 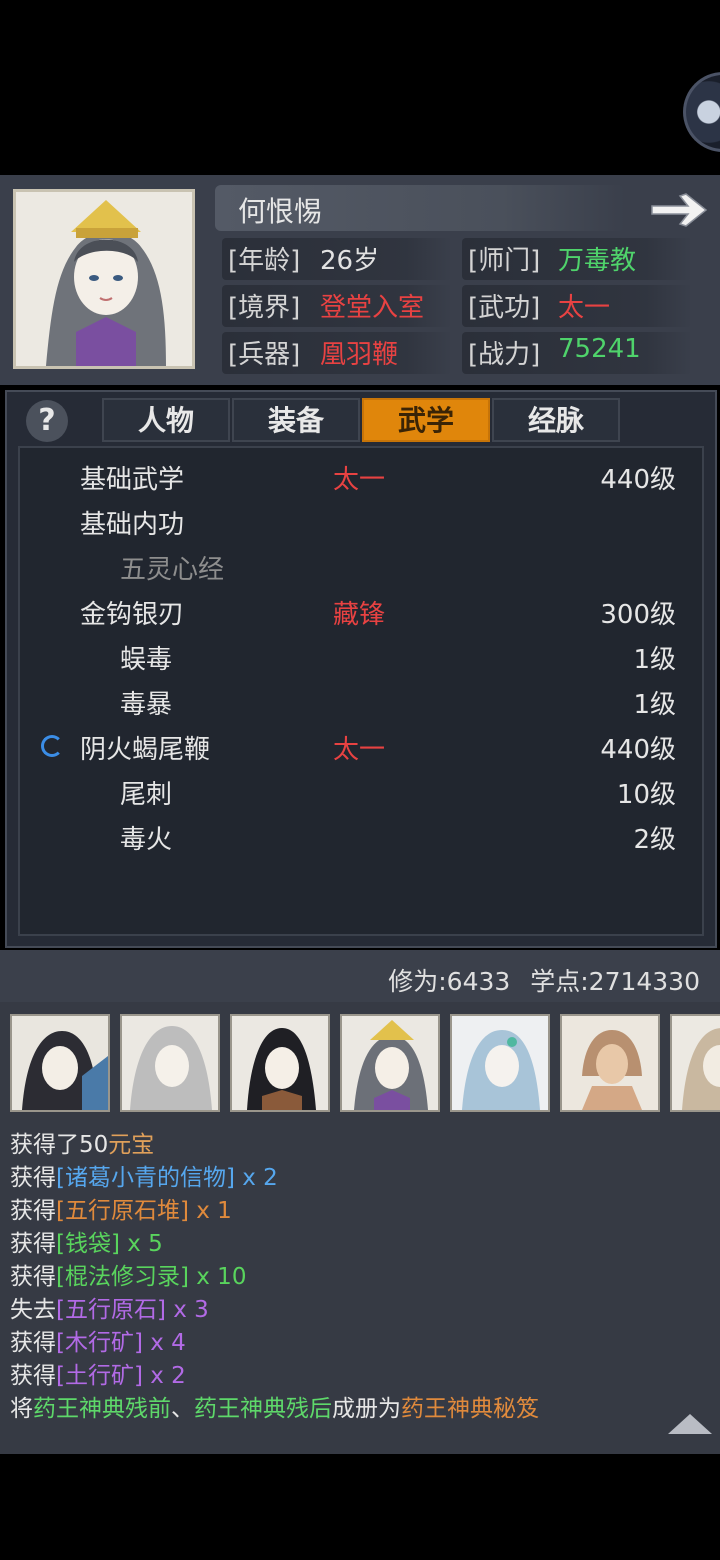 I want to click on companion-strip, so click(x=360, y=1064).